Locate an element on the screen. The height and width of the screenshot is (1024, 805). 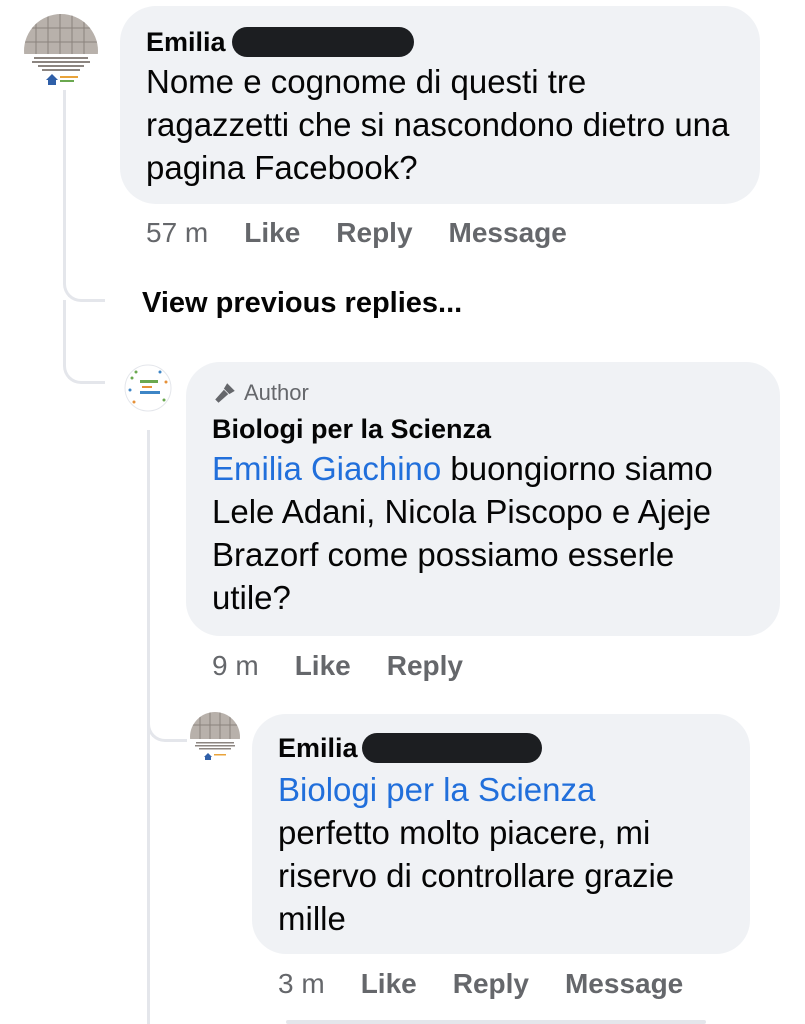
reply-button: Reply is located at coordinates (374, 233).